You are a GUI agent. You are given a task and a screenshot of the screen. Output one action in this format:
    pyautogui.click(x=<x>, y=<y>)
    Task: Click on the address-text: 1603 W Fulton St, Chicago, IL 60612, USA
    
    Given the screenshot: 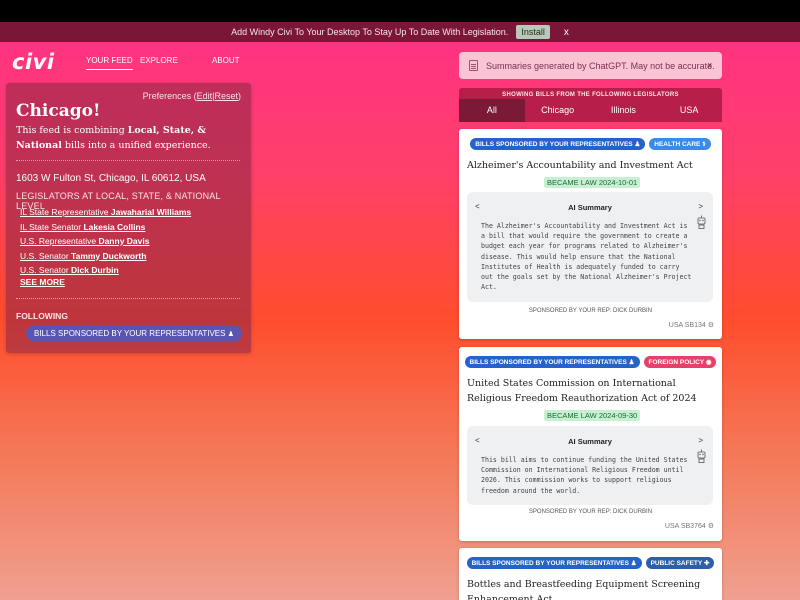 What is the action you would take?
    pyautogui.click(x=111, y=178)
    